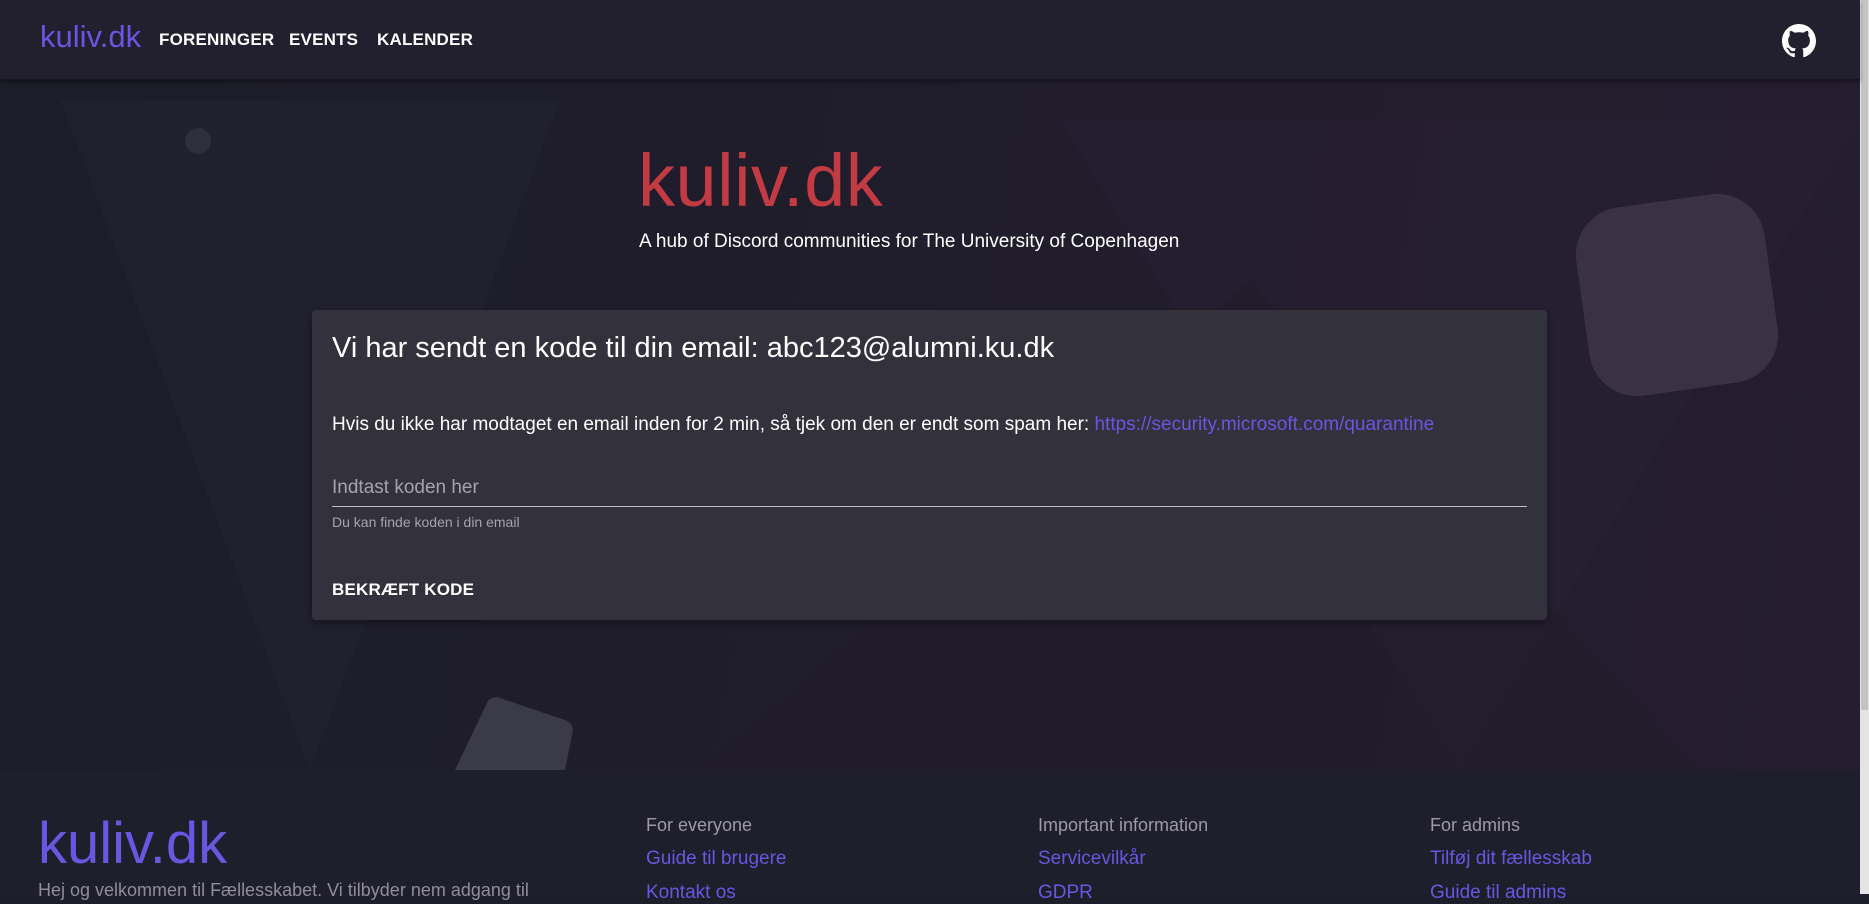  I want to click on scrollbar-thumb, so click(1864, 355).